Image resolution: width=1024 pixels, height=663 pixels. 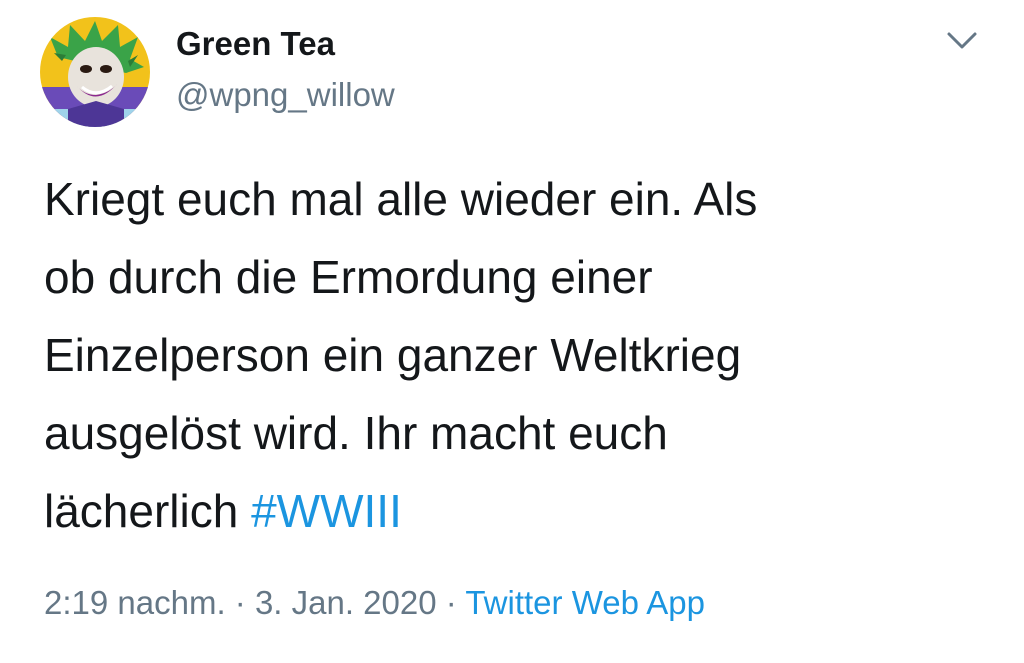 What do you see at coordinates (346, 602) in the screenshot?
I see `tweet-date: 3. Jan. 2020` at bounding box center [346, 602].